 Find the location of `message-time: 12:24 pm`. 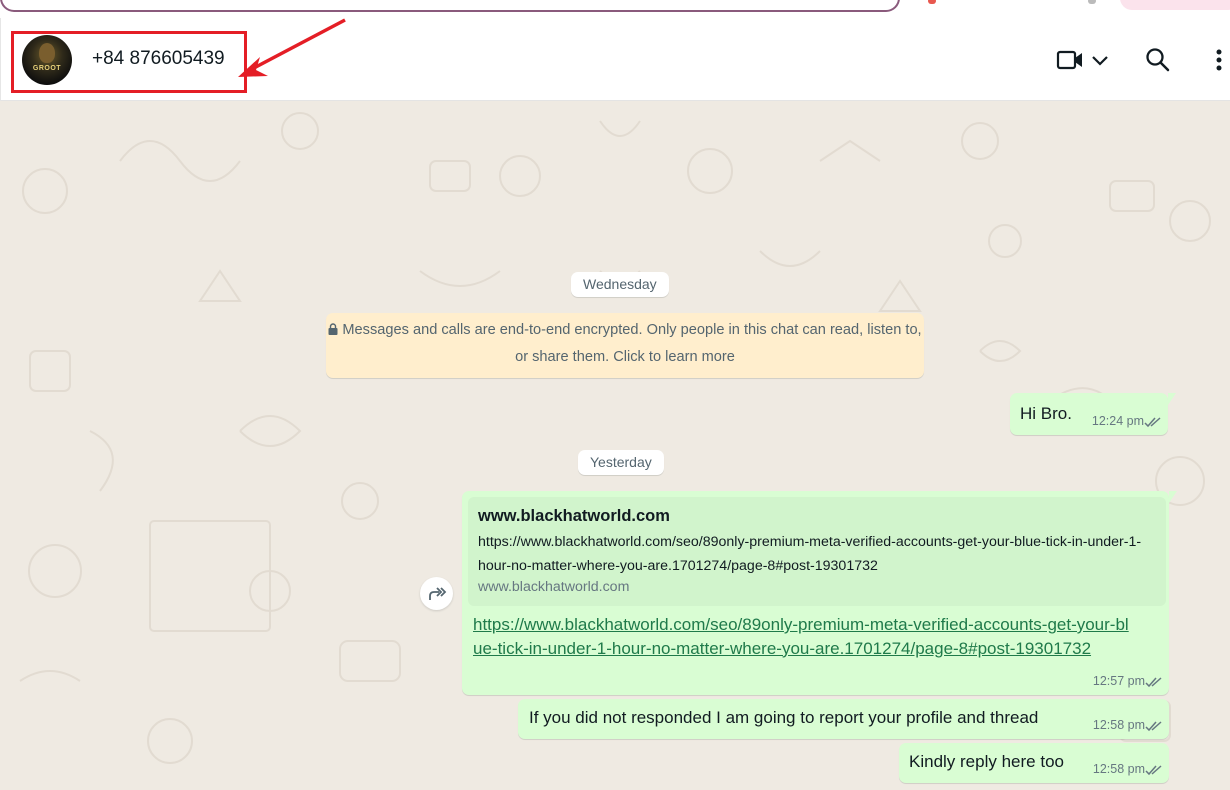

message-time: 12:24 pm is located at coordinates (1117, 421).